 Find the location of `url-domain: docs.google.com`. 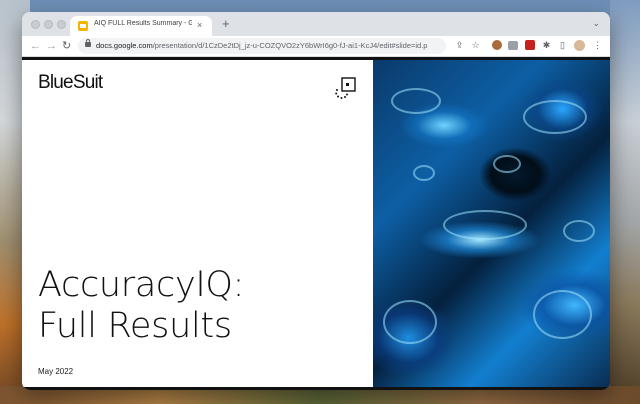

url-domain: docs.google.com is located at coordinates (124, 45).